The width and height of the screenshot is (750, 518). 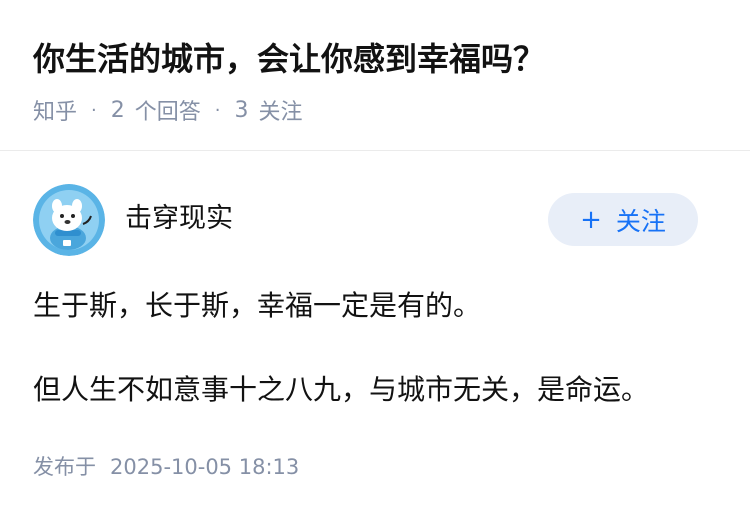 What do you see at coordinates (117, 110) in the screenshot?
I see `answer-count: 2` at bounding box center [117, 110].